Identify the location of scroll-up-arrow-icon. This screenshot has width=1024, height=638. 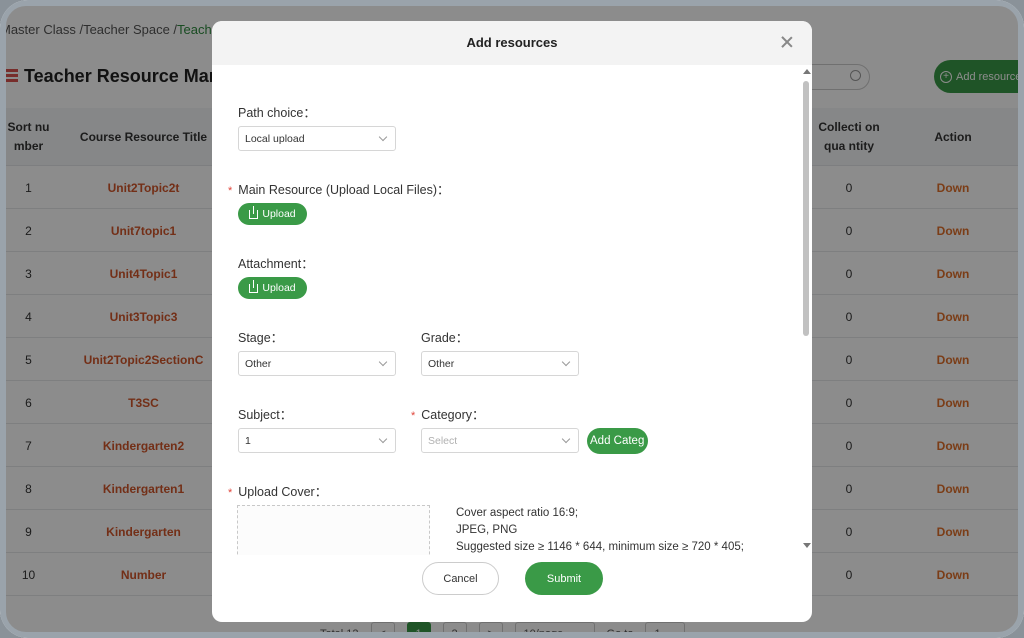
(807, 71).